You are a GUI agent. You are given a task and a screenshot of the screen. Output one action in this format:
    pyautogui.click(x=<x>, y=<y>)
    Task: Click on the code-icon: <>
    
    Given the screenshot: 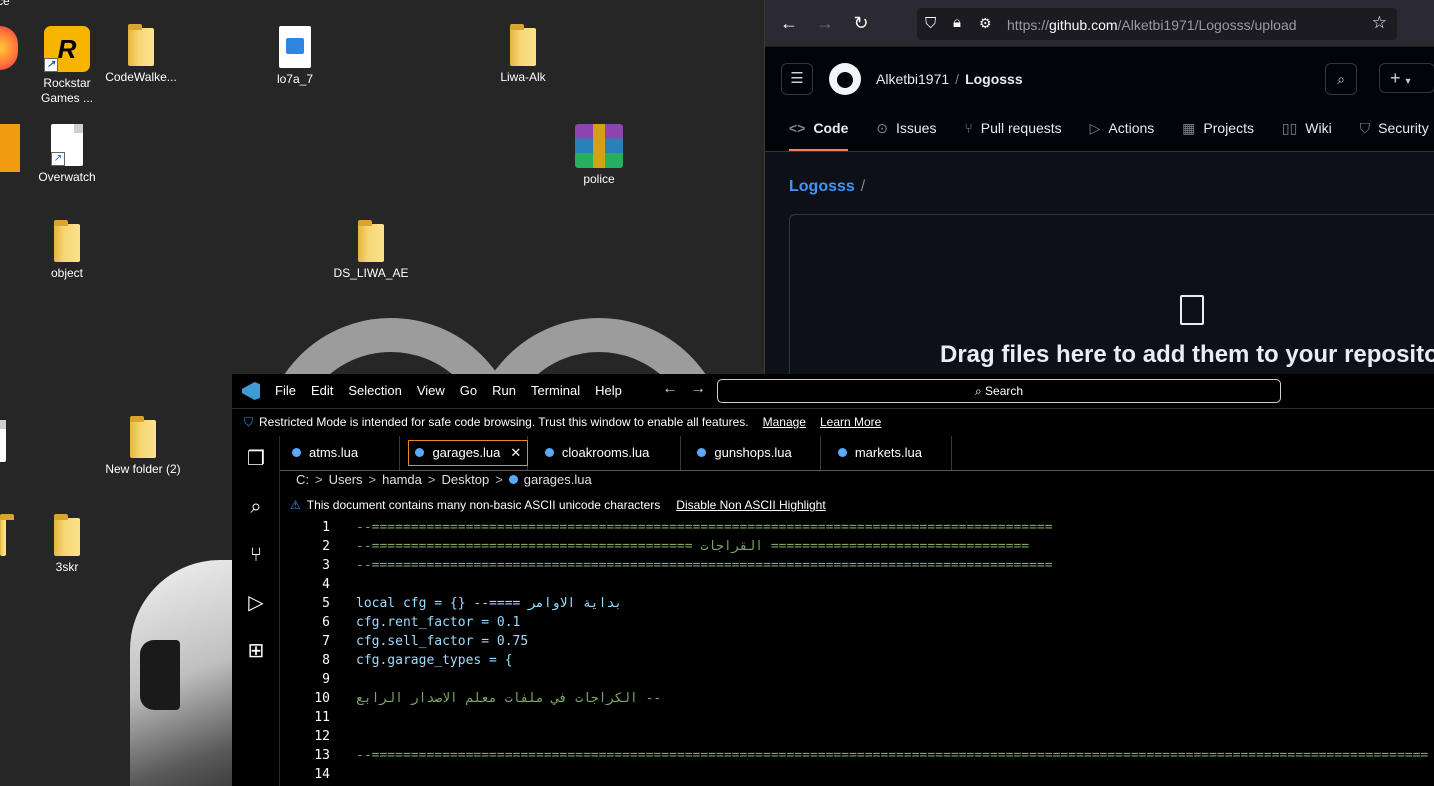 What is the action you would take?
    pyautogui.click(x=797, y=128)
    